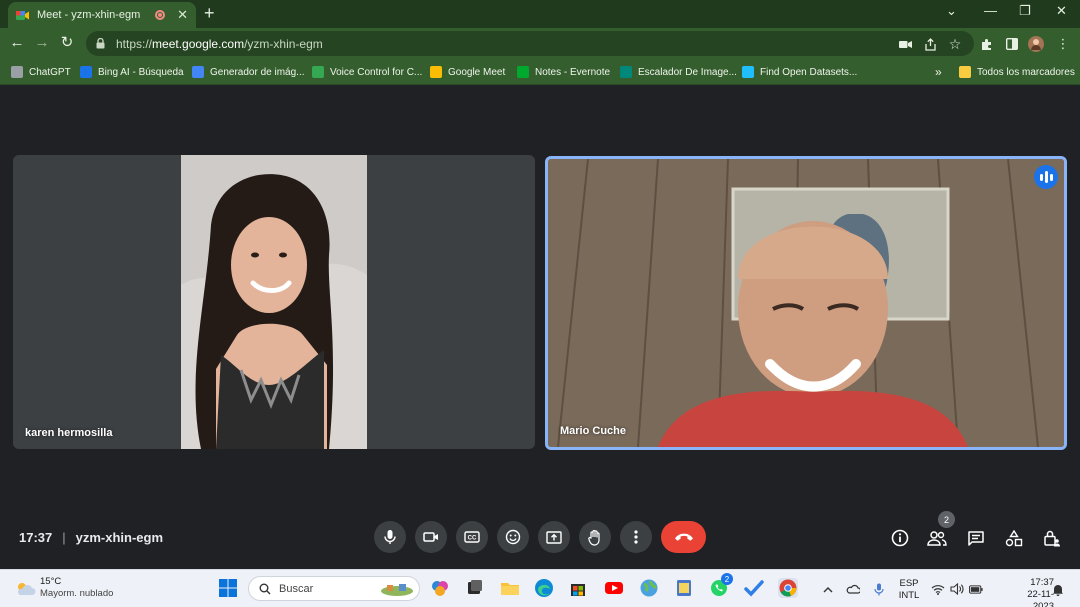 This screenshot has height=607, width=1080. I want to click on google-meet-favicon-icon, so click(22, 15).